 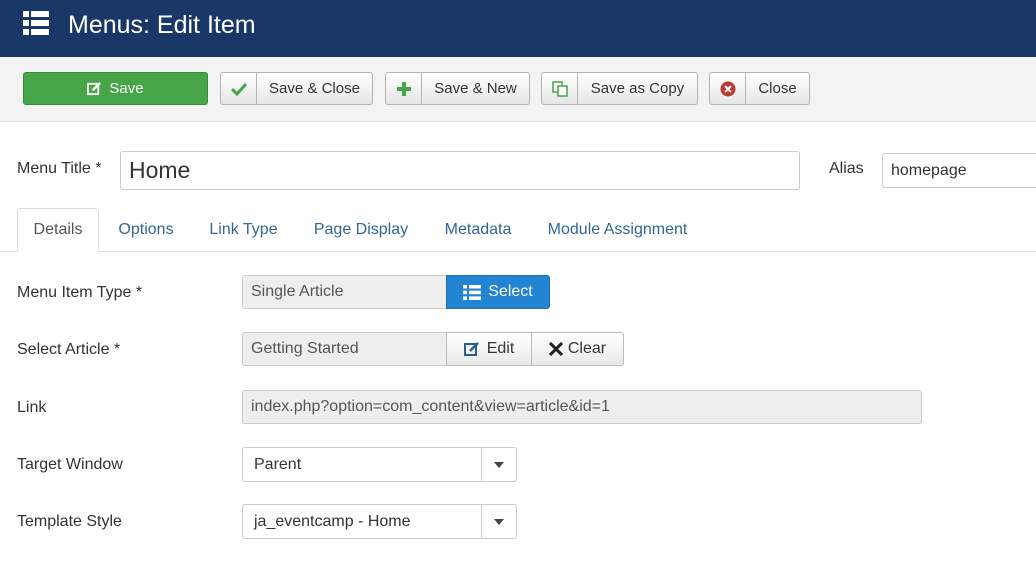 I want to click on close-label: Close, so click(x=777, y=88).